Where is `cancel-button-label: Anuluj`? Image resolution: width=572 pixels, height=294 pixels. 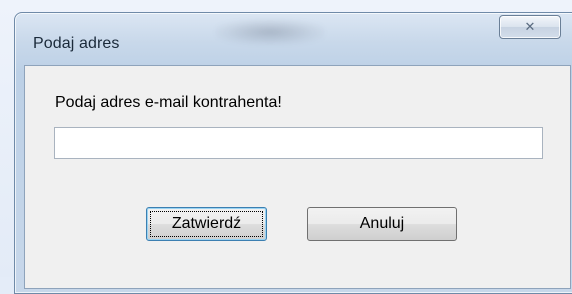
cancel-button-label: Anuluj is located at coordinates (382, 223).